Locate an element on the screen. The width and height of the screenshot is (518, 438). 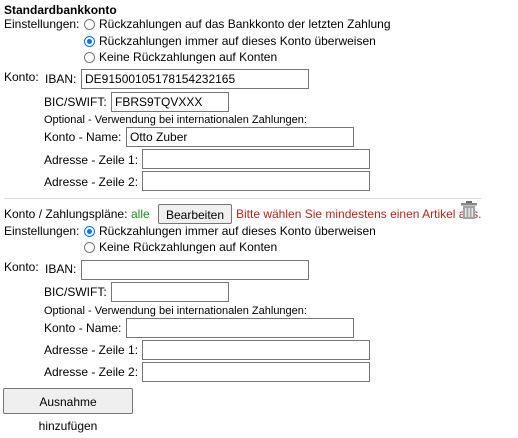
trash-icon is located at coordinates (469, 210).